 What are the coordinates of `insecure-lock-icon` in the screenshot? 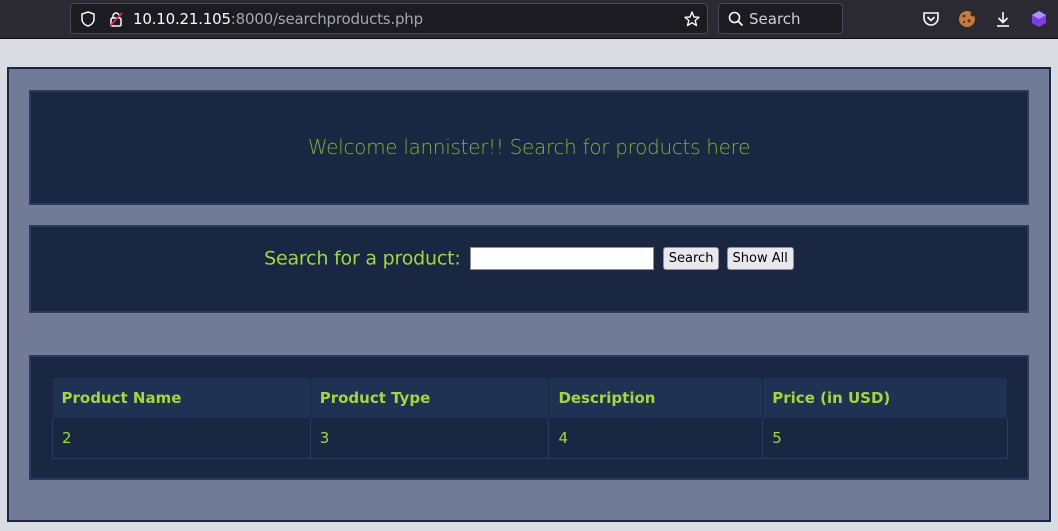 It's located at (116, 19).